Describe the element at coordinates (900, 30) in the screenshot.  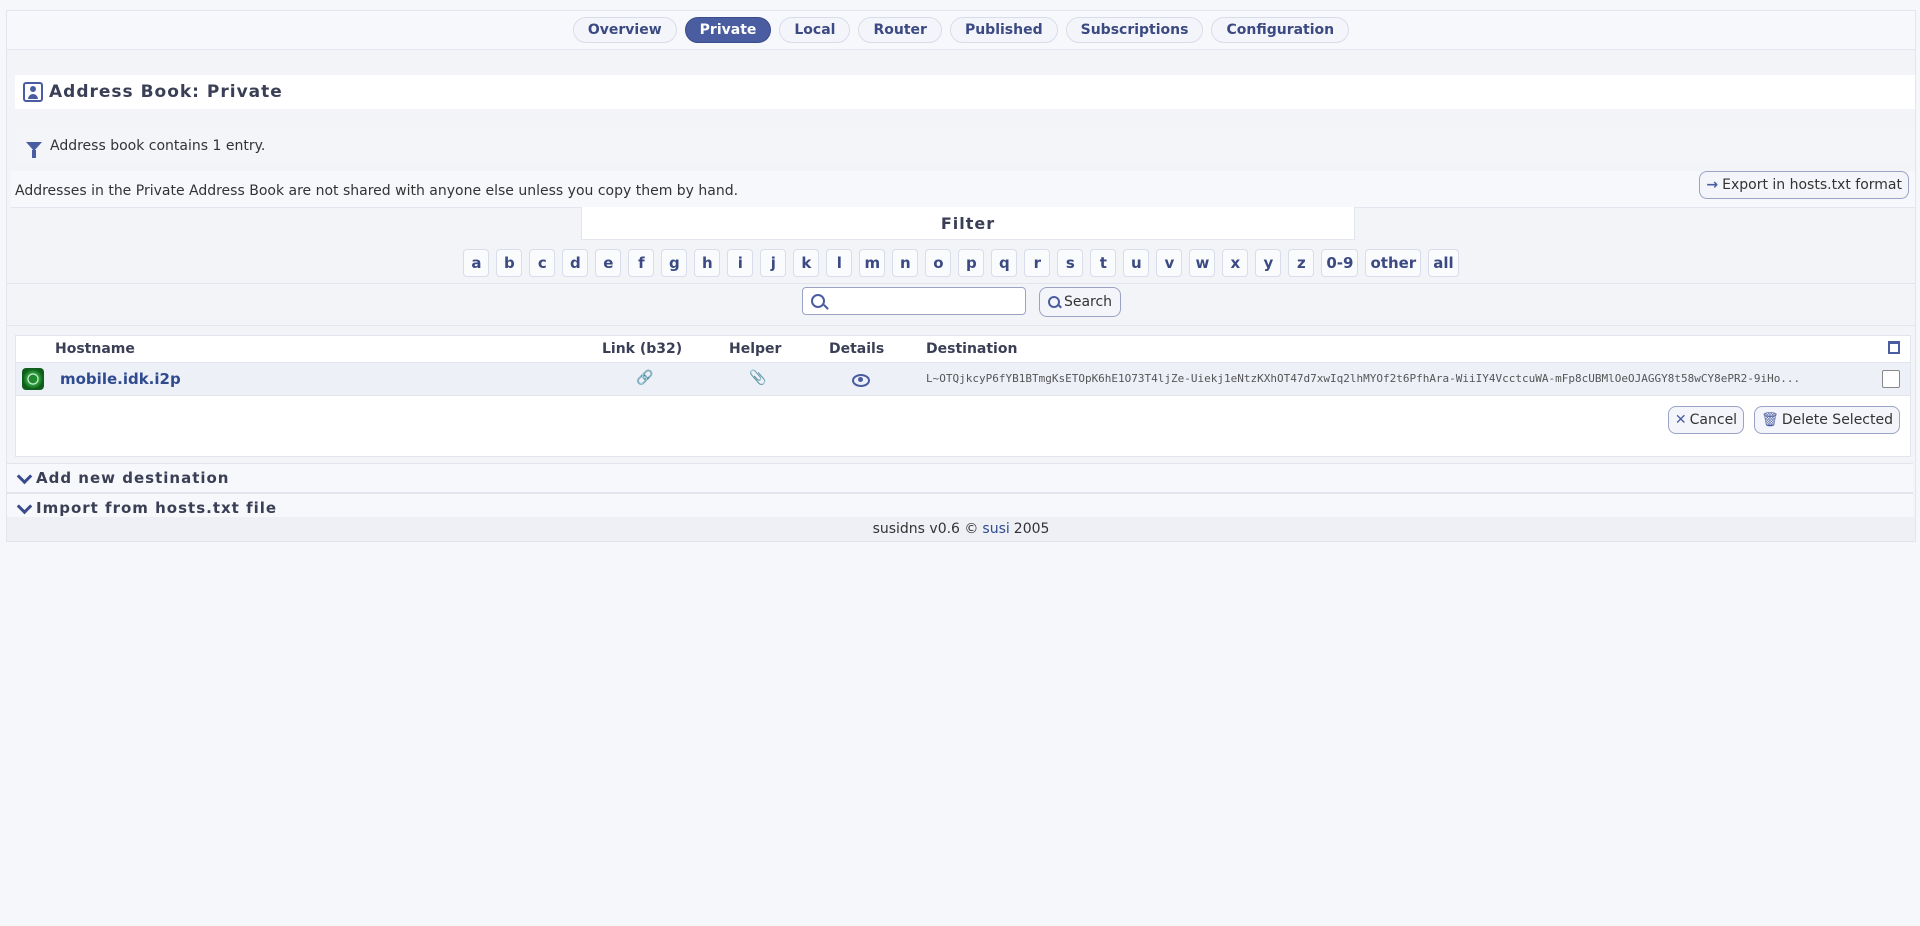
I see `tab-router: Router` at that location.